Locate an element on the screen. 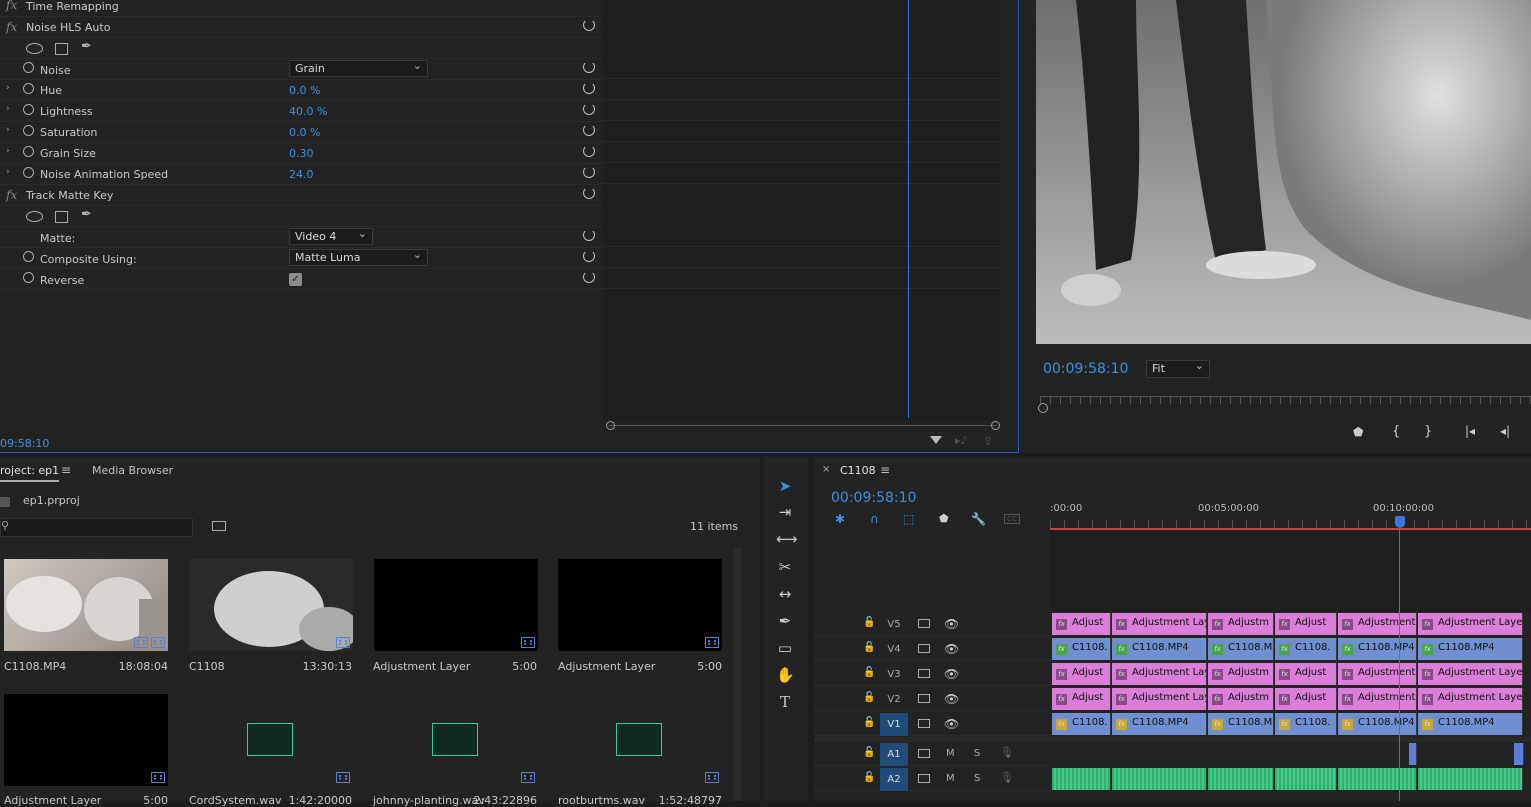  tab-media-browser: Media Browser is located at coordinates (132, 470).